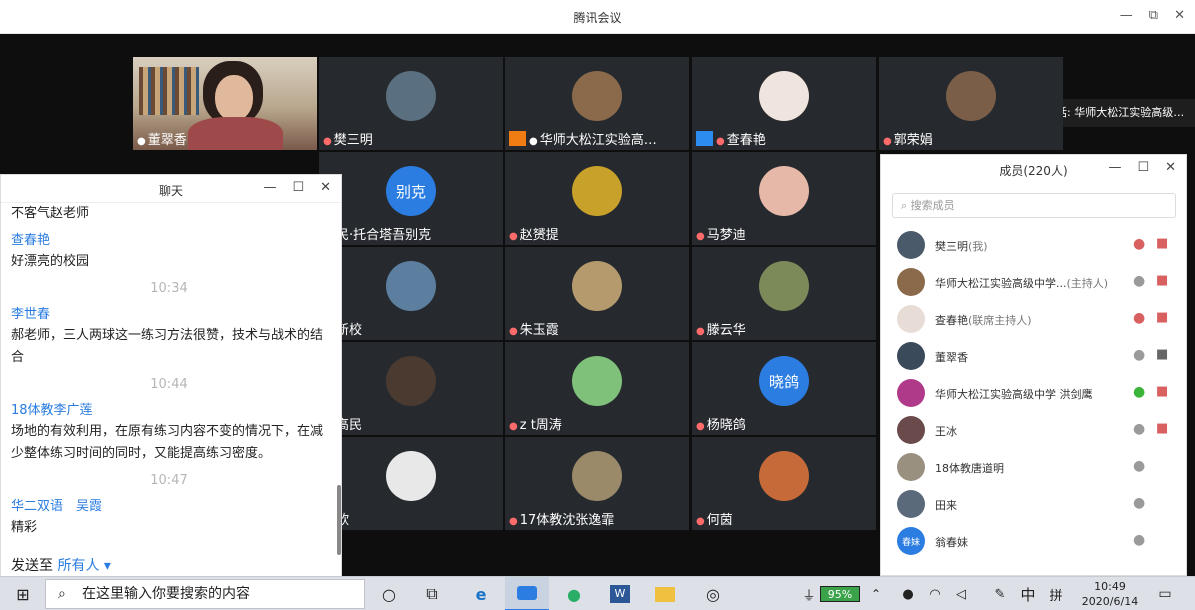 This screenshot has width=1195, height=610. I want to click on member-search-input: ⌕ 搜索成员, so click(1034, 205).